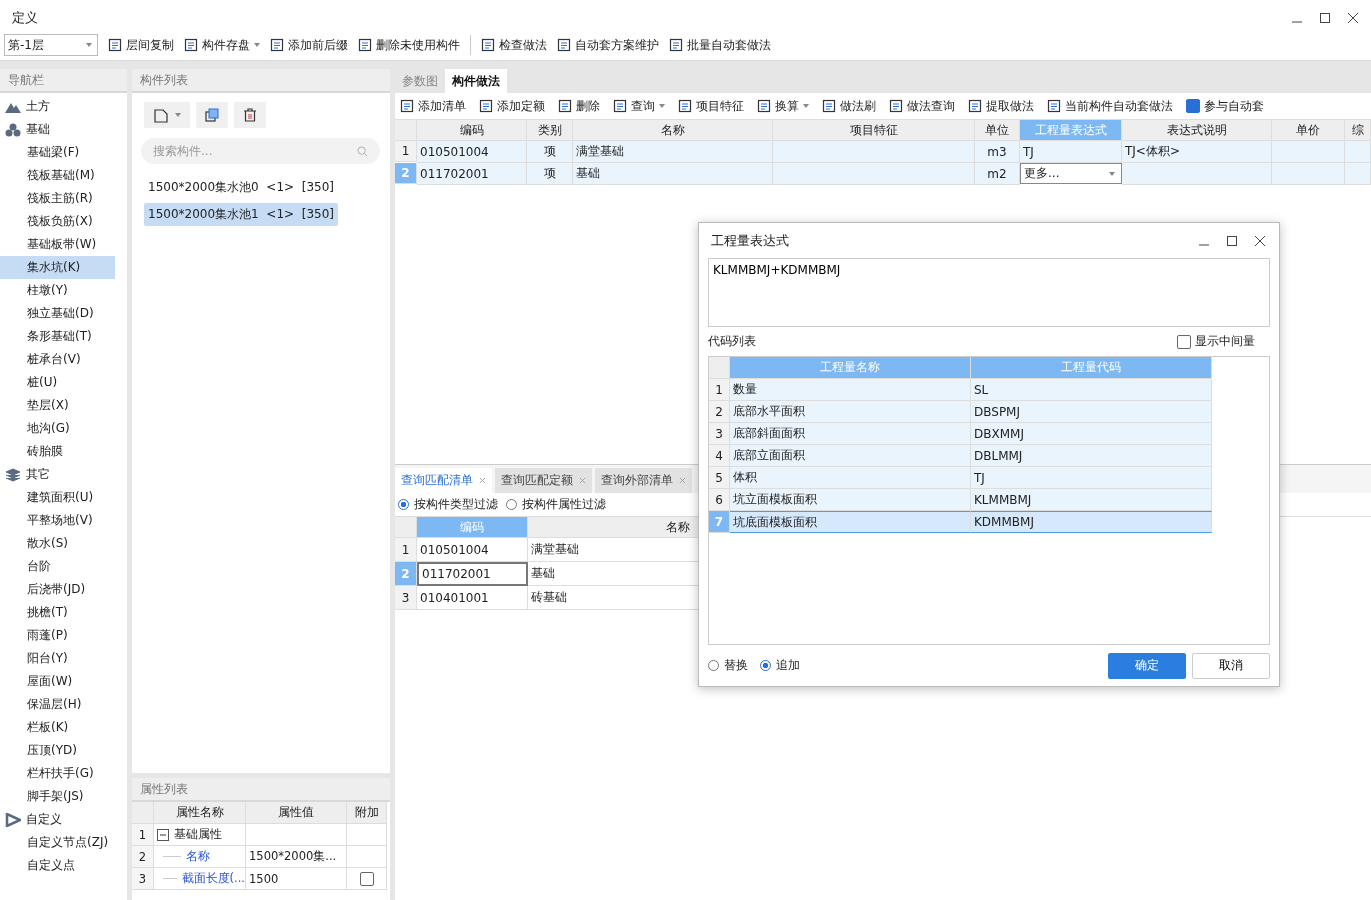 The height and width of the screenshot is (900, 1371). What do you see at coordinates (780, 666) in the screenshot?
I see `radio-button: 追加` at bounding box center [780, 666].